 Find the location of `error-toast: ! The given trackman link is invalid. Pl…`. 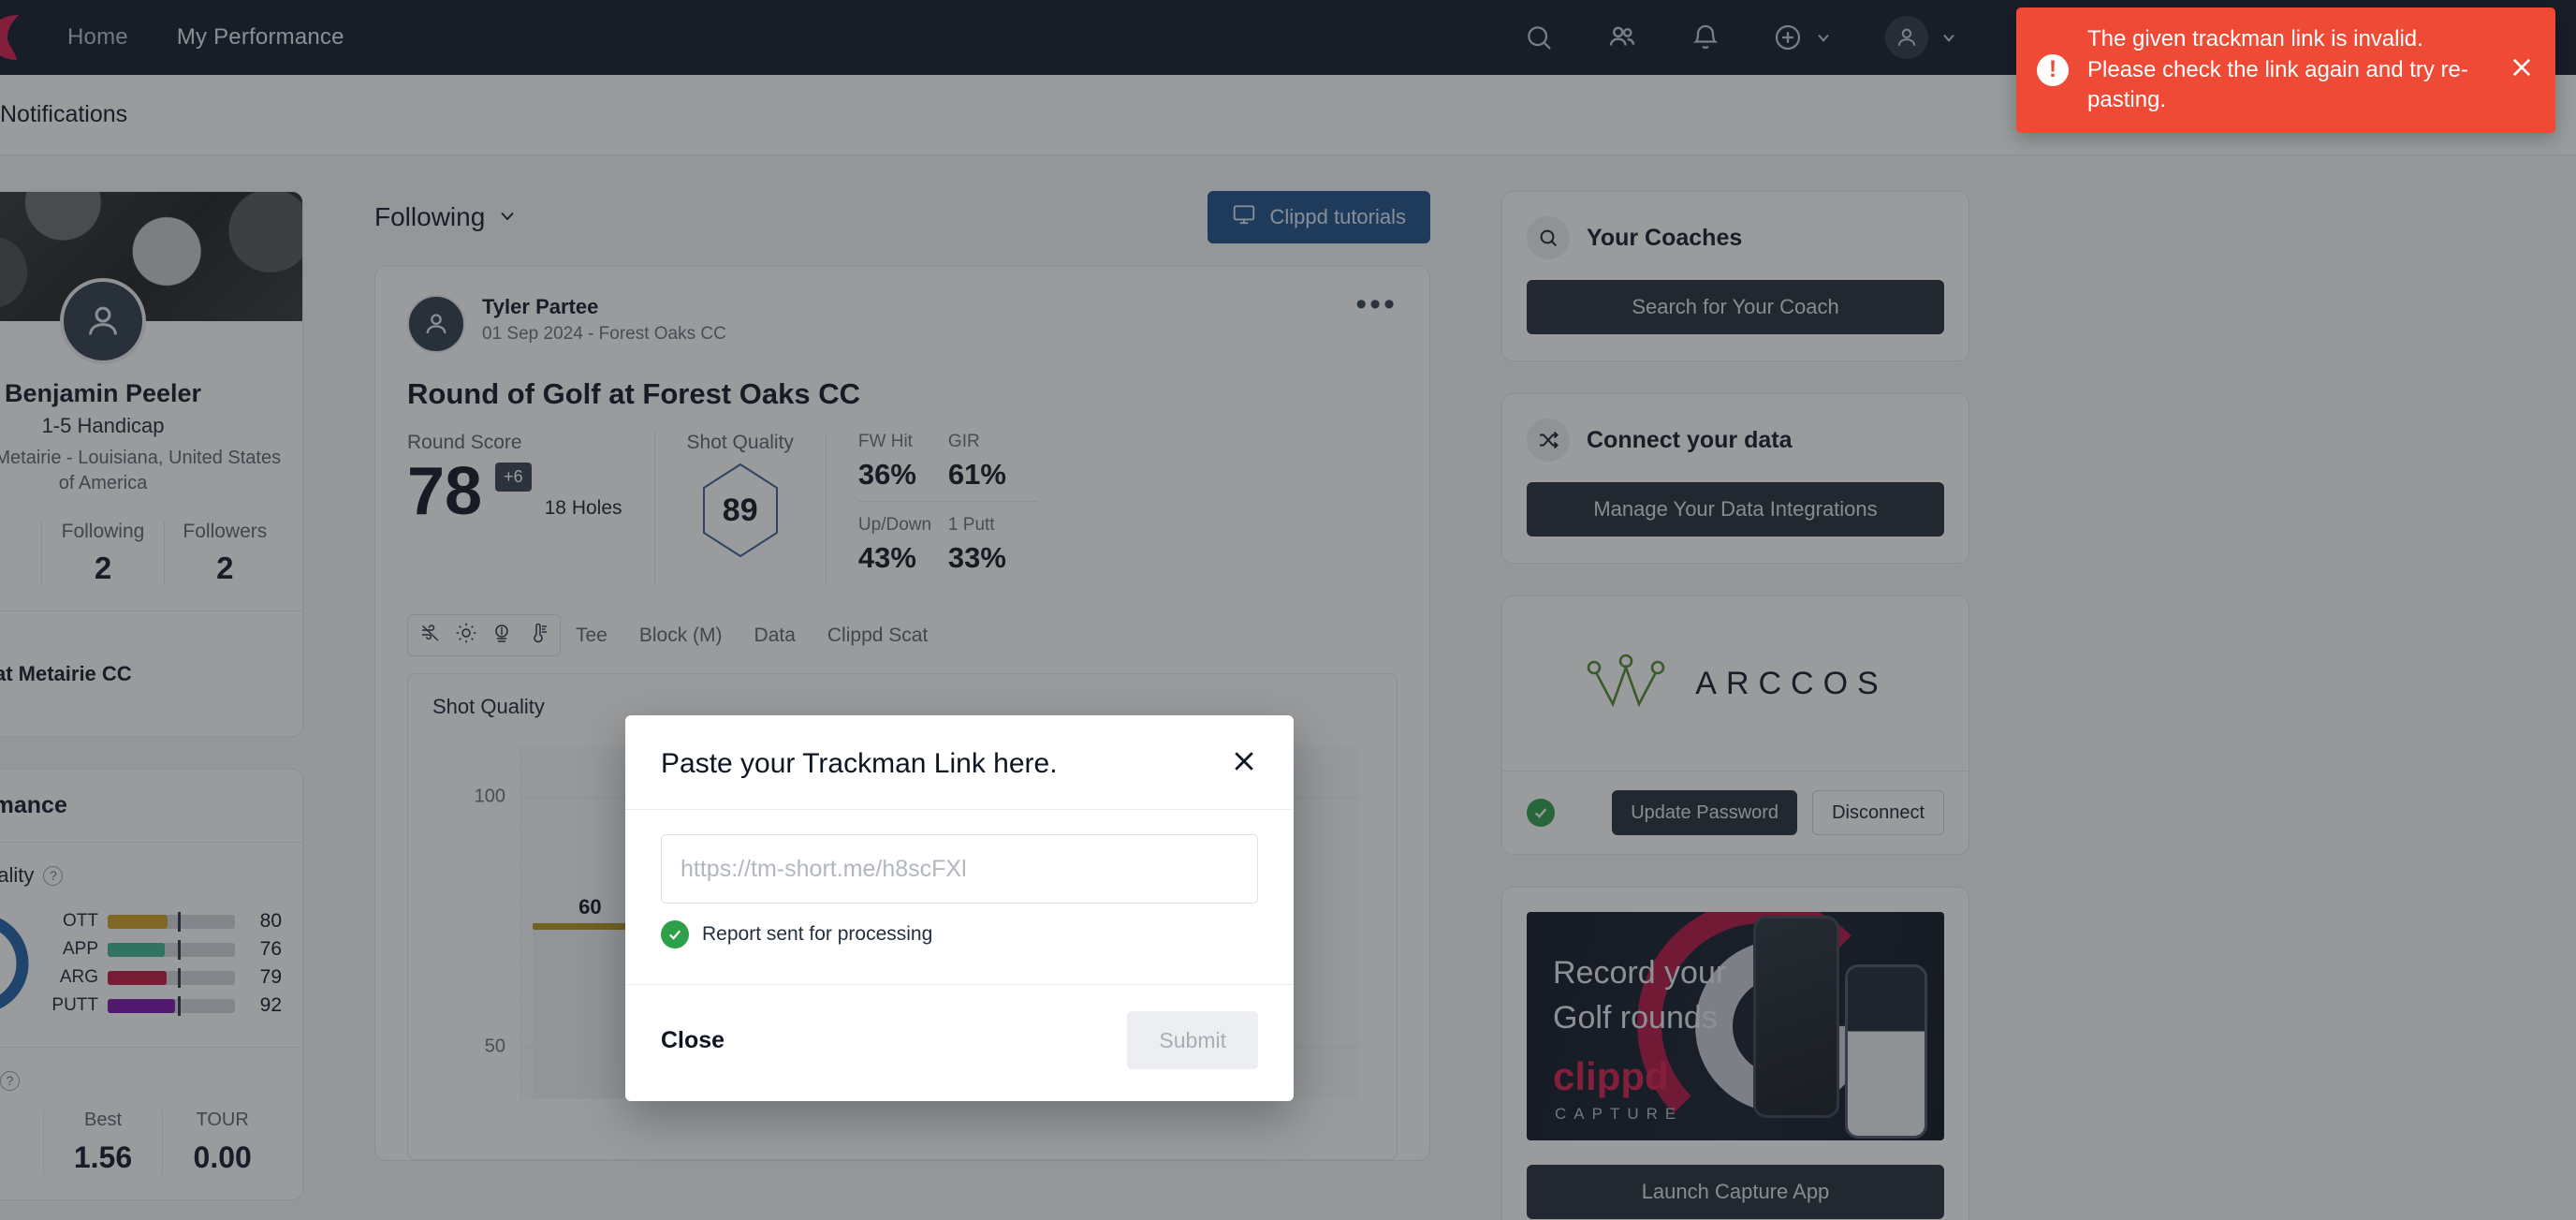

error-toast: ! The given trackman link is invalid. Pl… is located at coordinates (2285, 70).